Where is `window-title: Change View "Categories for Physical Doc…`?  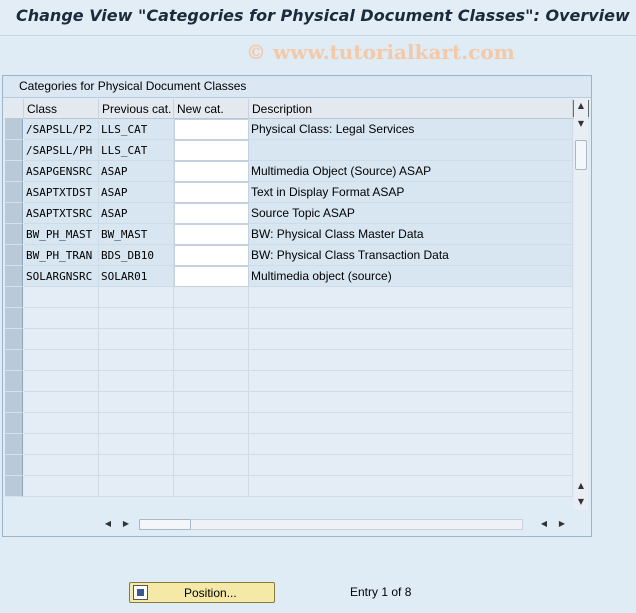
window-title: Change View "Categories for Physical Doc… is located at coordinates (323, 15).